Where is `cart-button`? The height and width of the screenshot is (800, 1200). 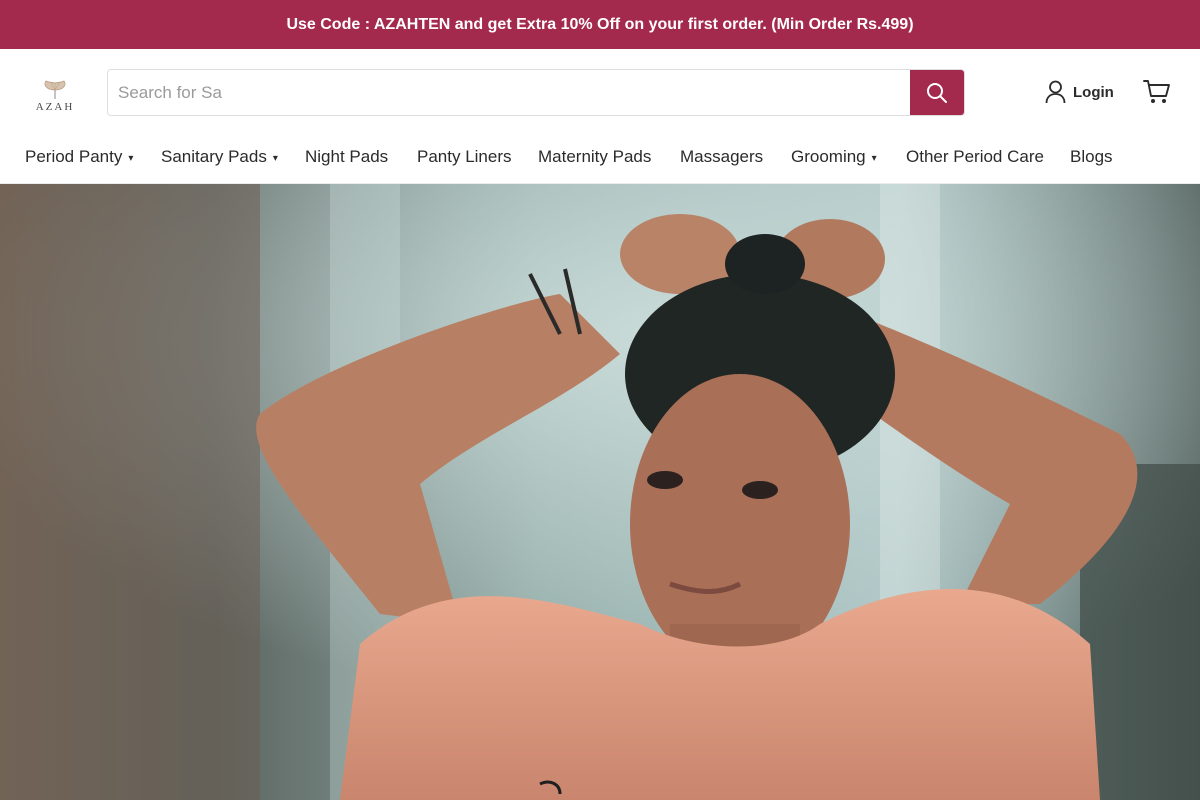
cart-button is located at coordinates (1157, 92).